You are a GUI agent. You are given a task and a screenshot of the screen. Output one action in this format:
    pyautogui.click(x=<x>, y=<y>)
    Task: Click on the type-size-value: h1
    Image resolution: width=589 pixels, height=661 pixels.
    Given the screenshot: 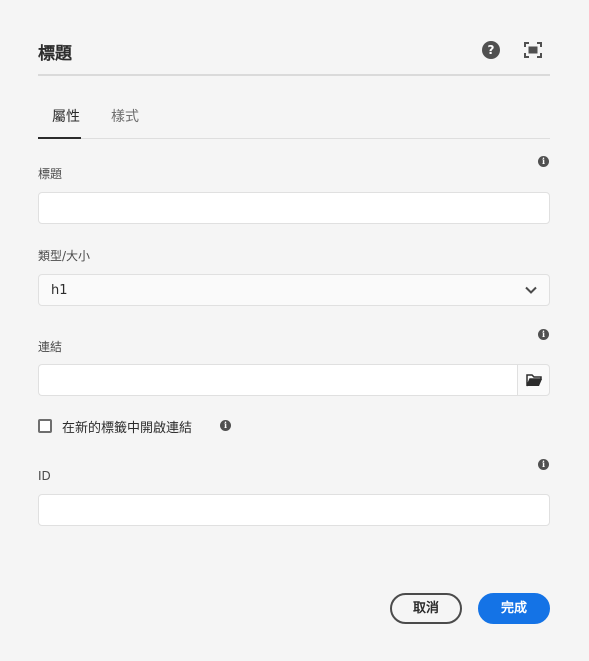 What is the action you would take?
    pyautogui.click(x=59, y=290)
    